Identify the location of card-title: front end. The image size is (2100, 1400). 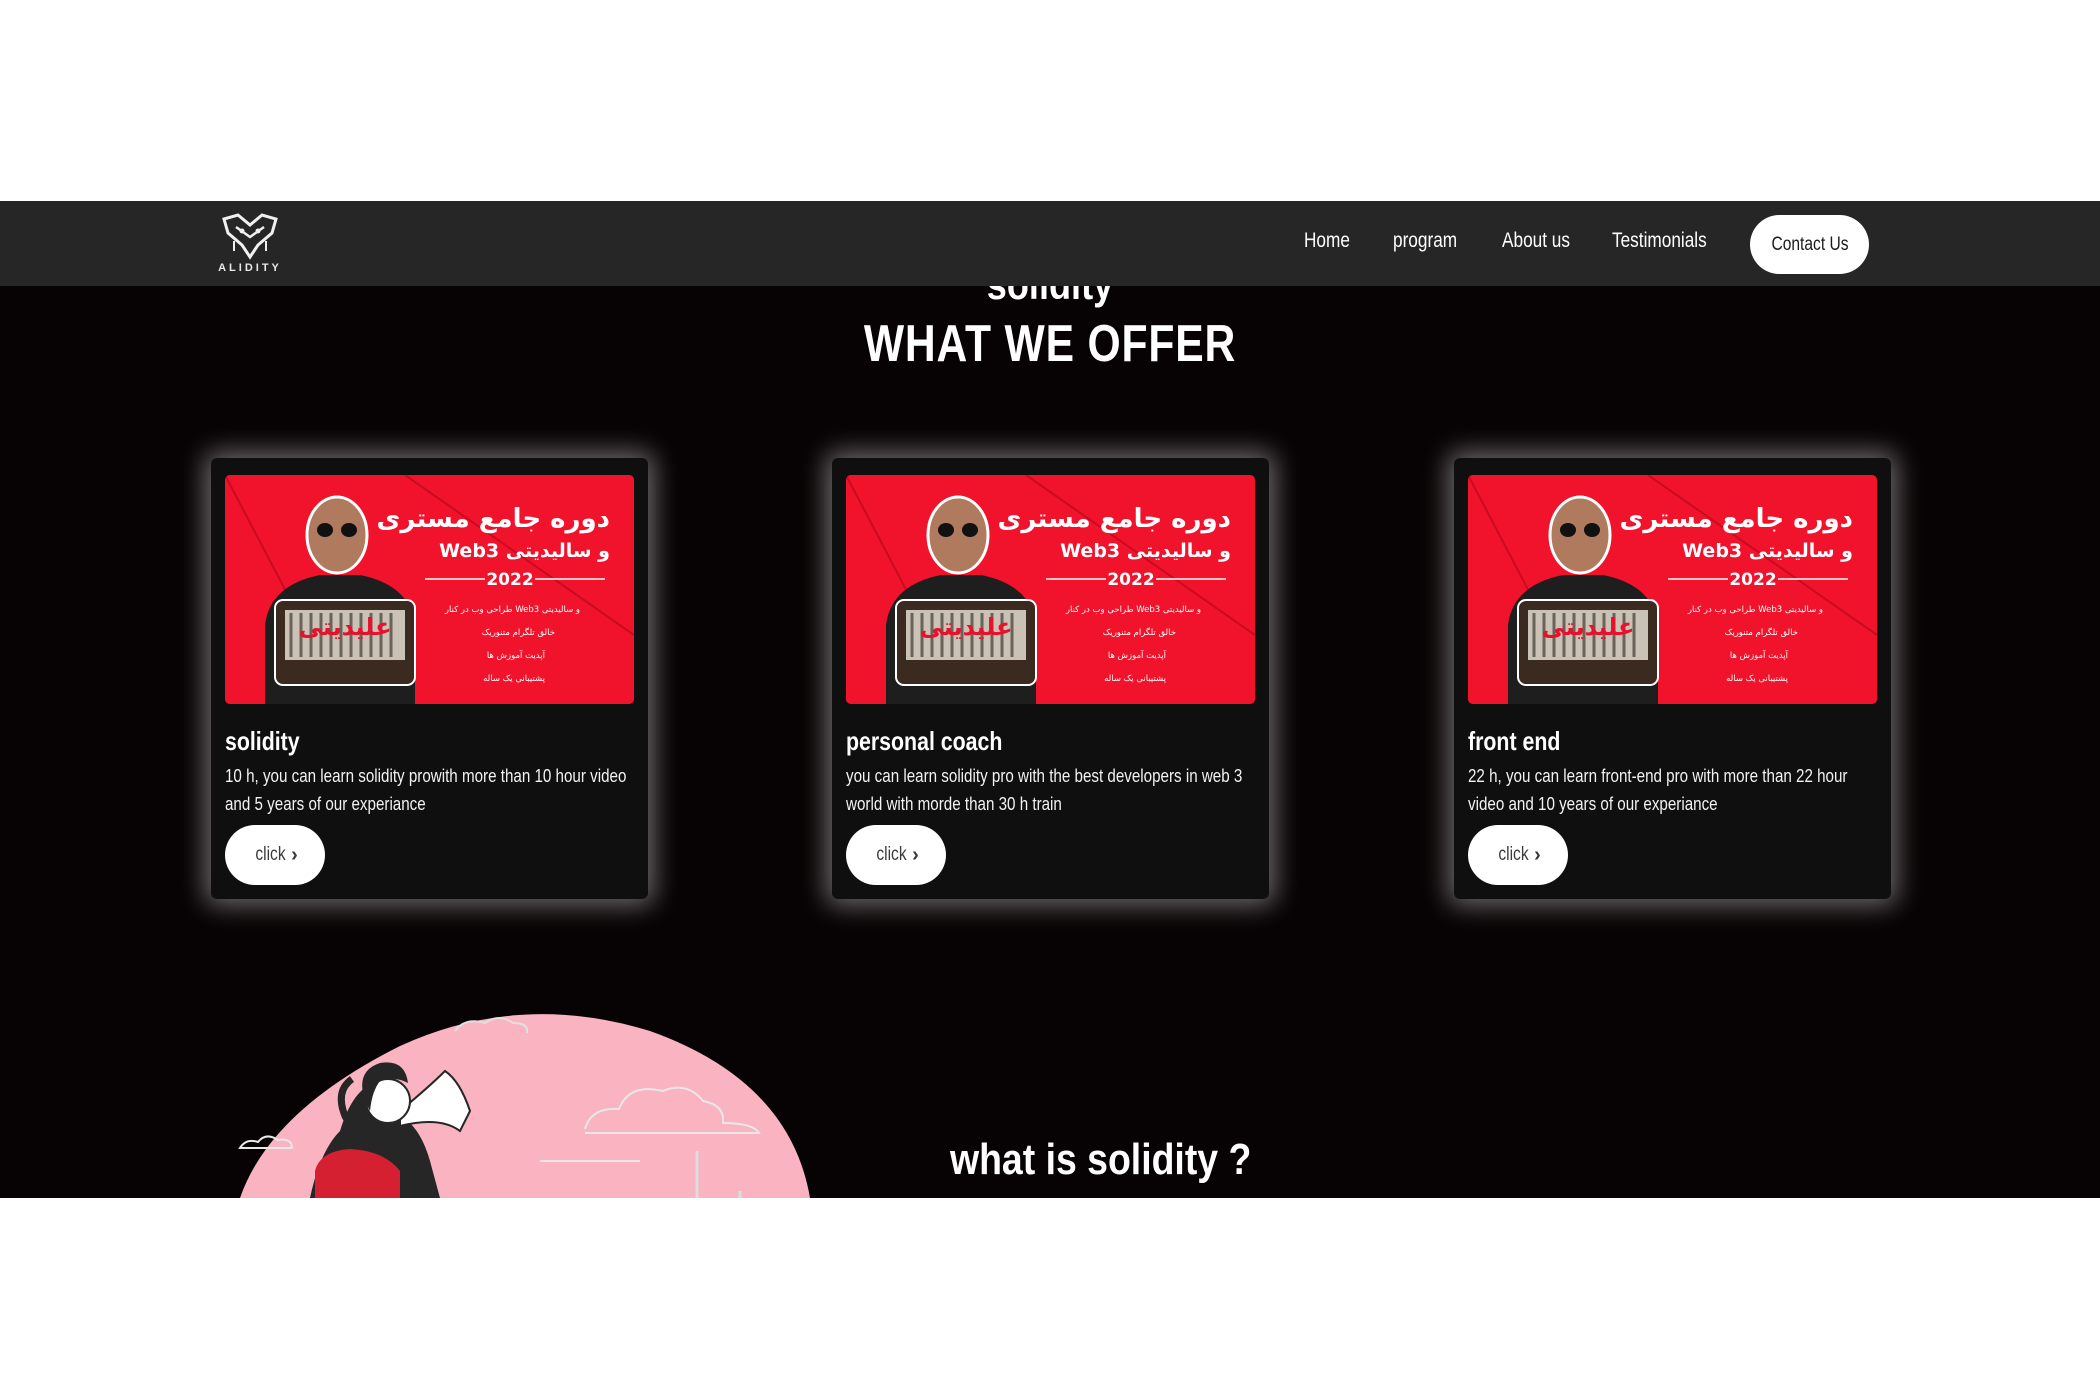
(1514, 741).